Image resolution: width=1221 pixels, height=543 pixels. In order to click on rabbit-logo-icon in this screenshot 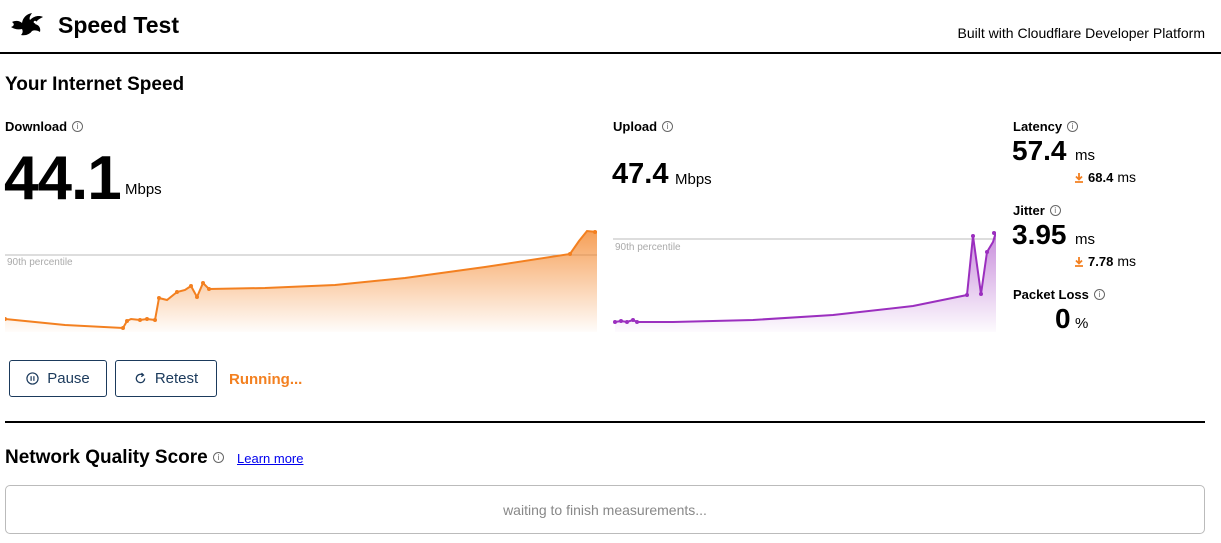, I will do `click(27, 24)`.